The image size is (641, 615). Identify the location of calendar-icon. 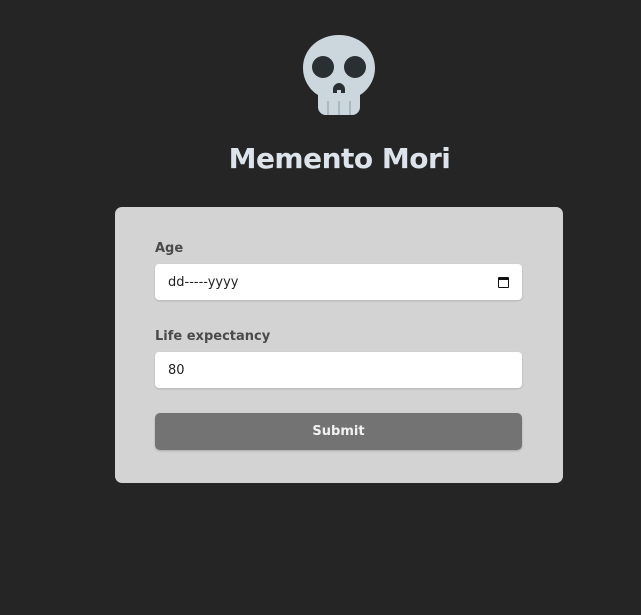
(503, 282).